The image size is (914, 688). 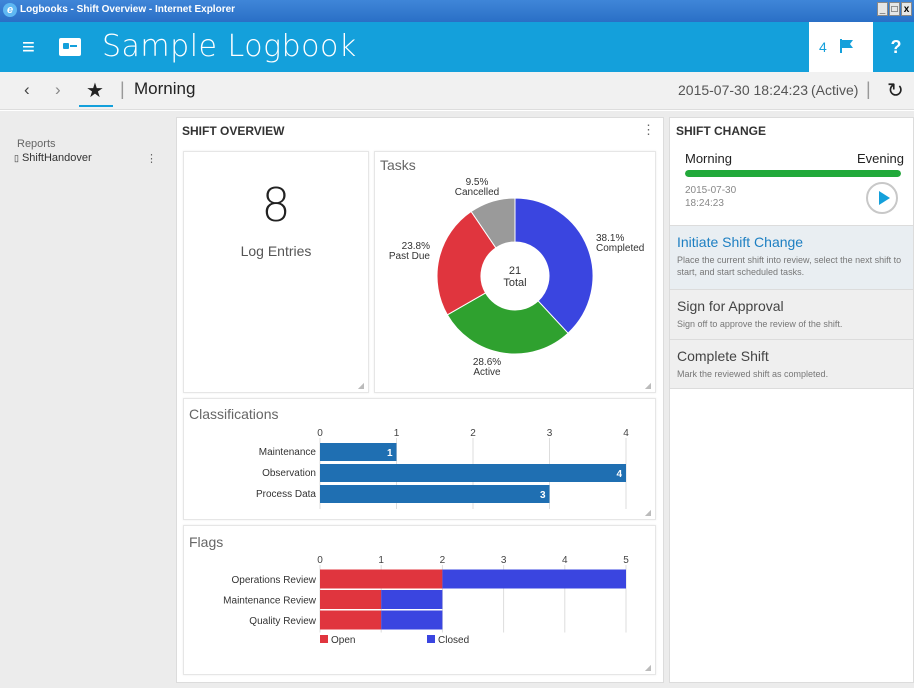 What do you see at coordinates (276, 251) in the screenshot?
I see `log-entries-label: Log Entries` at bounding box center [276, 251].